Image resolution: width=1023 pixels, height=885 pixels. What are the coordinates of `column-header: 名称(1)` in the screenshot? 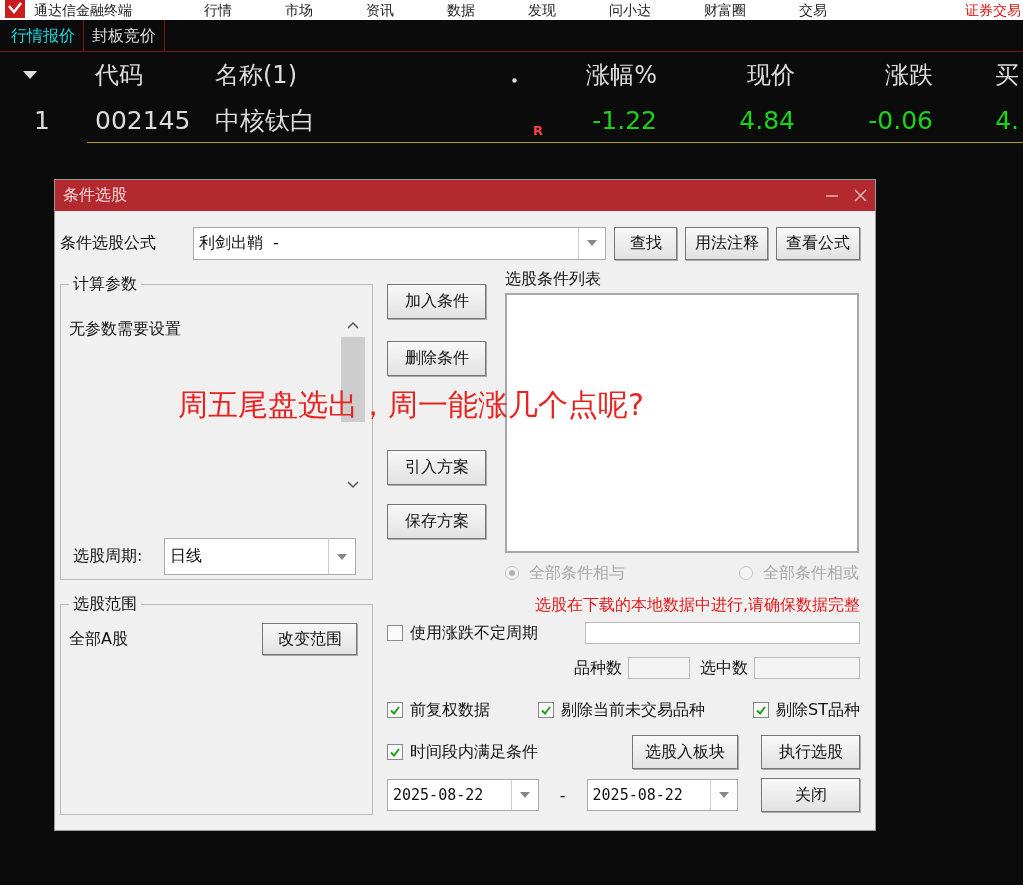 It's located at (256, 75).